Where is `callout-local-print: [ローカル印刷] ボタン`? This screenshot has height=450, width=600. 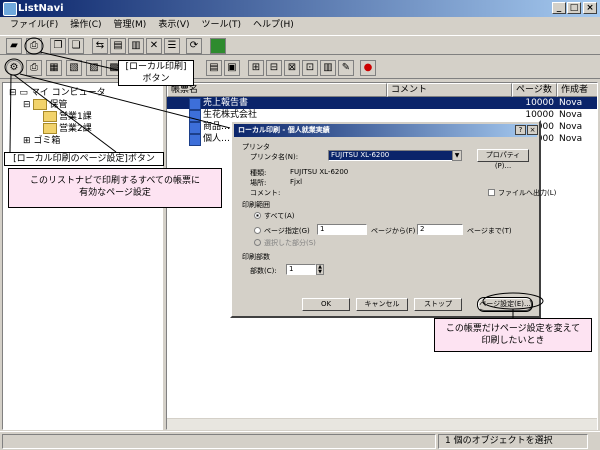
callout-local-print: [ローカル印刷] ボタン is located at coordinates (156, 73).